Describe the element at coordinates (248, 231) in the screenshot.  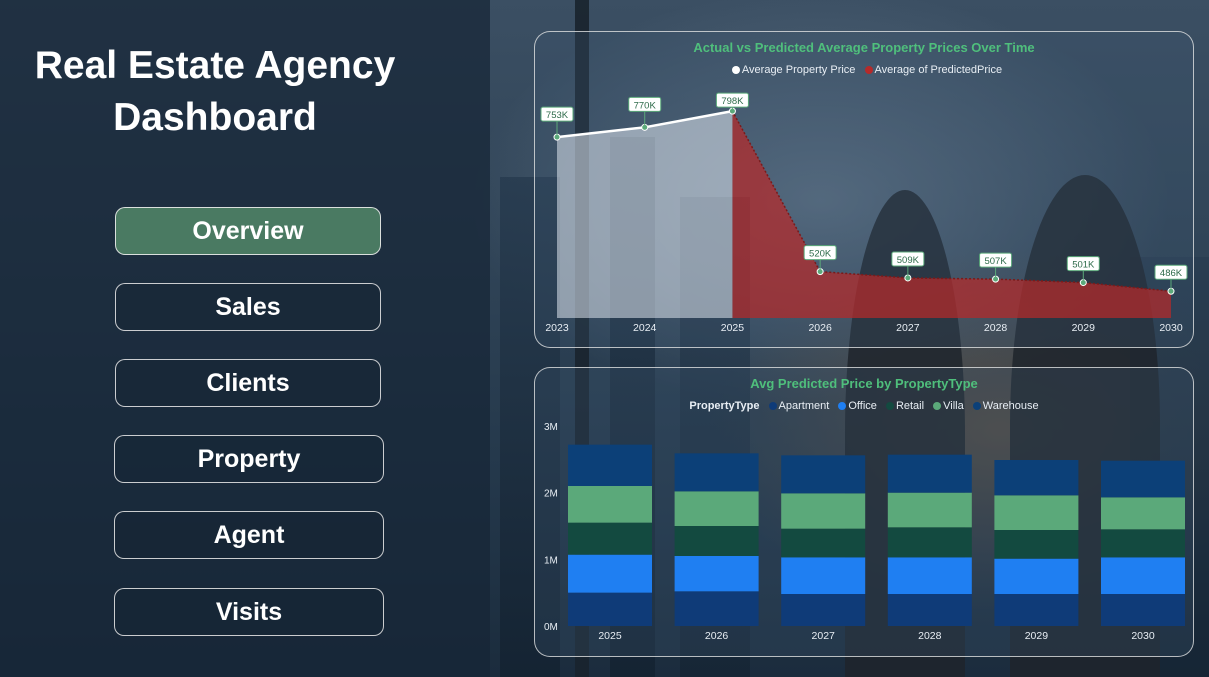
I see `nav-overview-button: Overview` at that location.